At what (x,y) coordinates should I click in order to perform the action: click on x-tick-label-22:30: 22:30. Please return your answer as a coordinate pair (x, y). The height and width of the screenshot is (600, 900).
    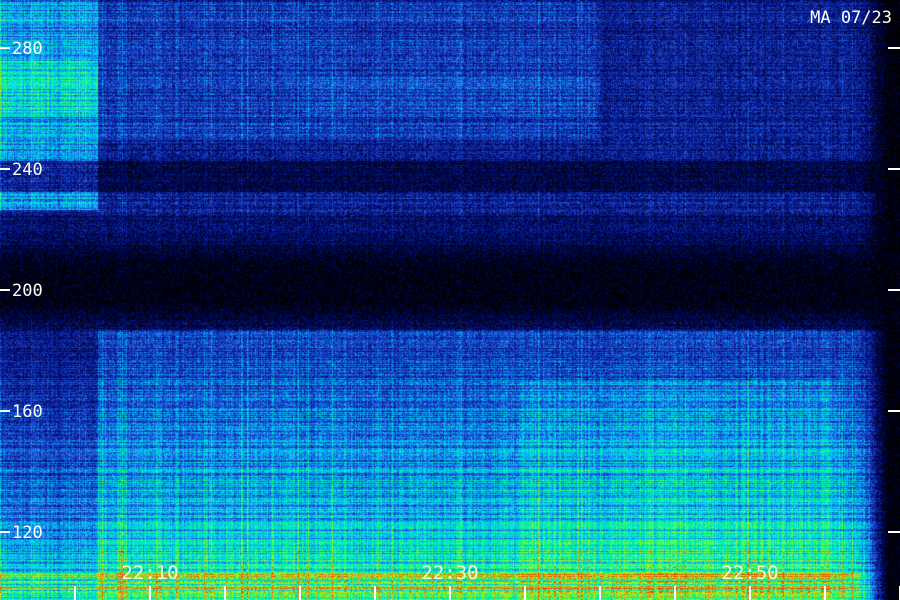
    Looking at the image, I should click on (449, 573).